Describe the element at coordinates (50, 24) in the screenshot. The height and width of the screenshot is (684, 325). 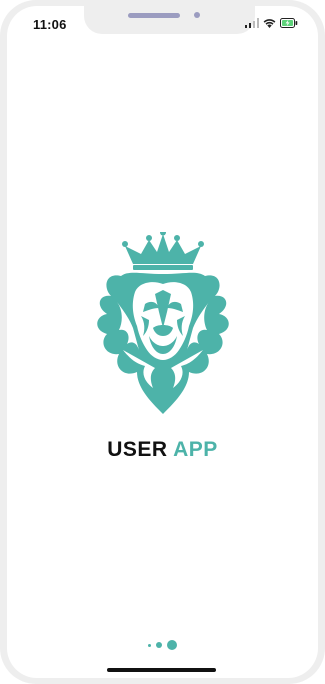
I see `status-time: 11:06` at that location.